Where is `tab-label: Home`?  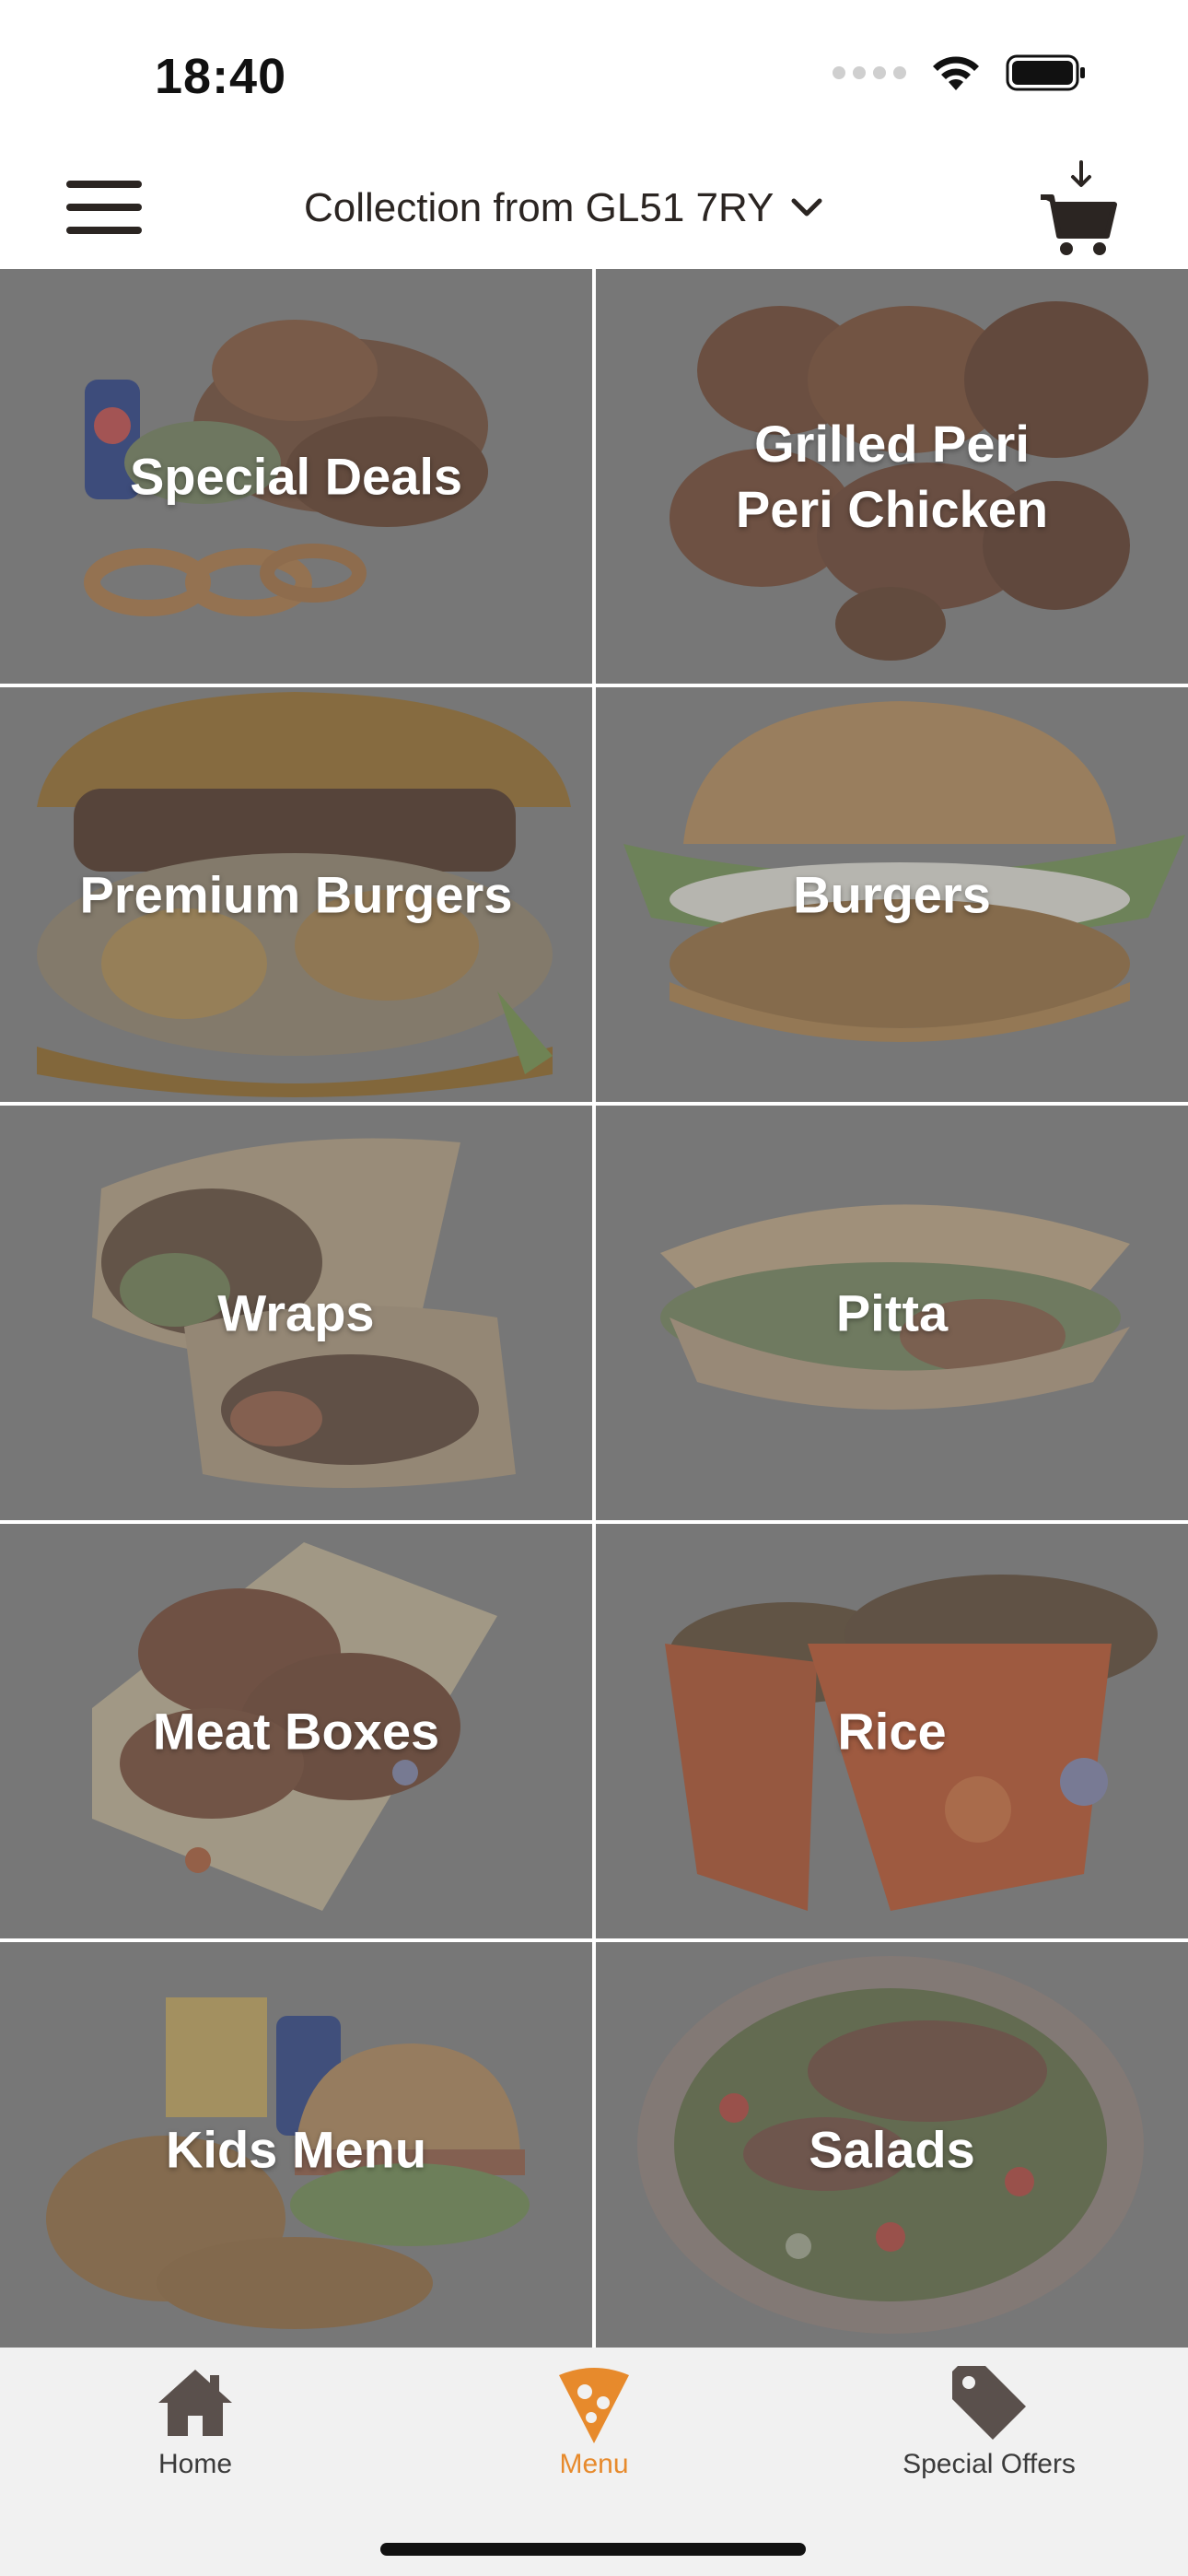
tab-label: Home is located at coordinates (195, 2464).